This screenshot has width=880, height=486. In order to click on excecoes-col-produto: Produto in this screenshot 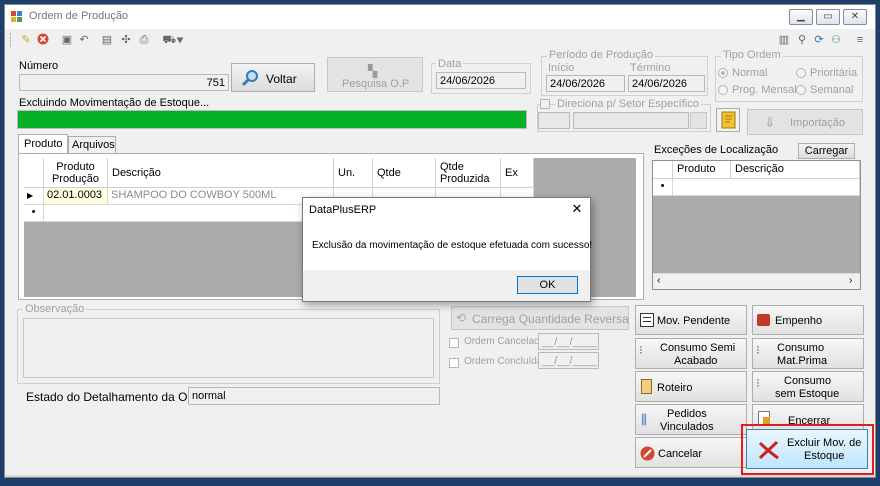, I will do `click(702, 170)`.